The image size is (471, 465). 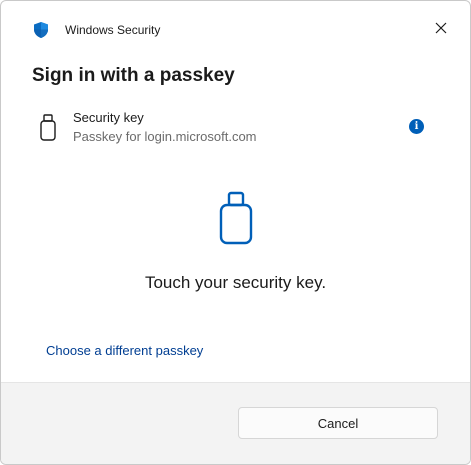 I want to click on choose-different-passkey-link: Choose a different passkey, so click(x=124, y=350).